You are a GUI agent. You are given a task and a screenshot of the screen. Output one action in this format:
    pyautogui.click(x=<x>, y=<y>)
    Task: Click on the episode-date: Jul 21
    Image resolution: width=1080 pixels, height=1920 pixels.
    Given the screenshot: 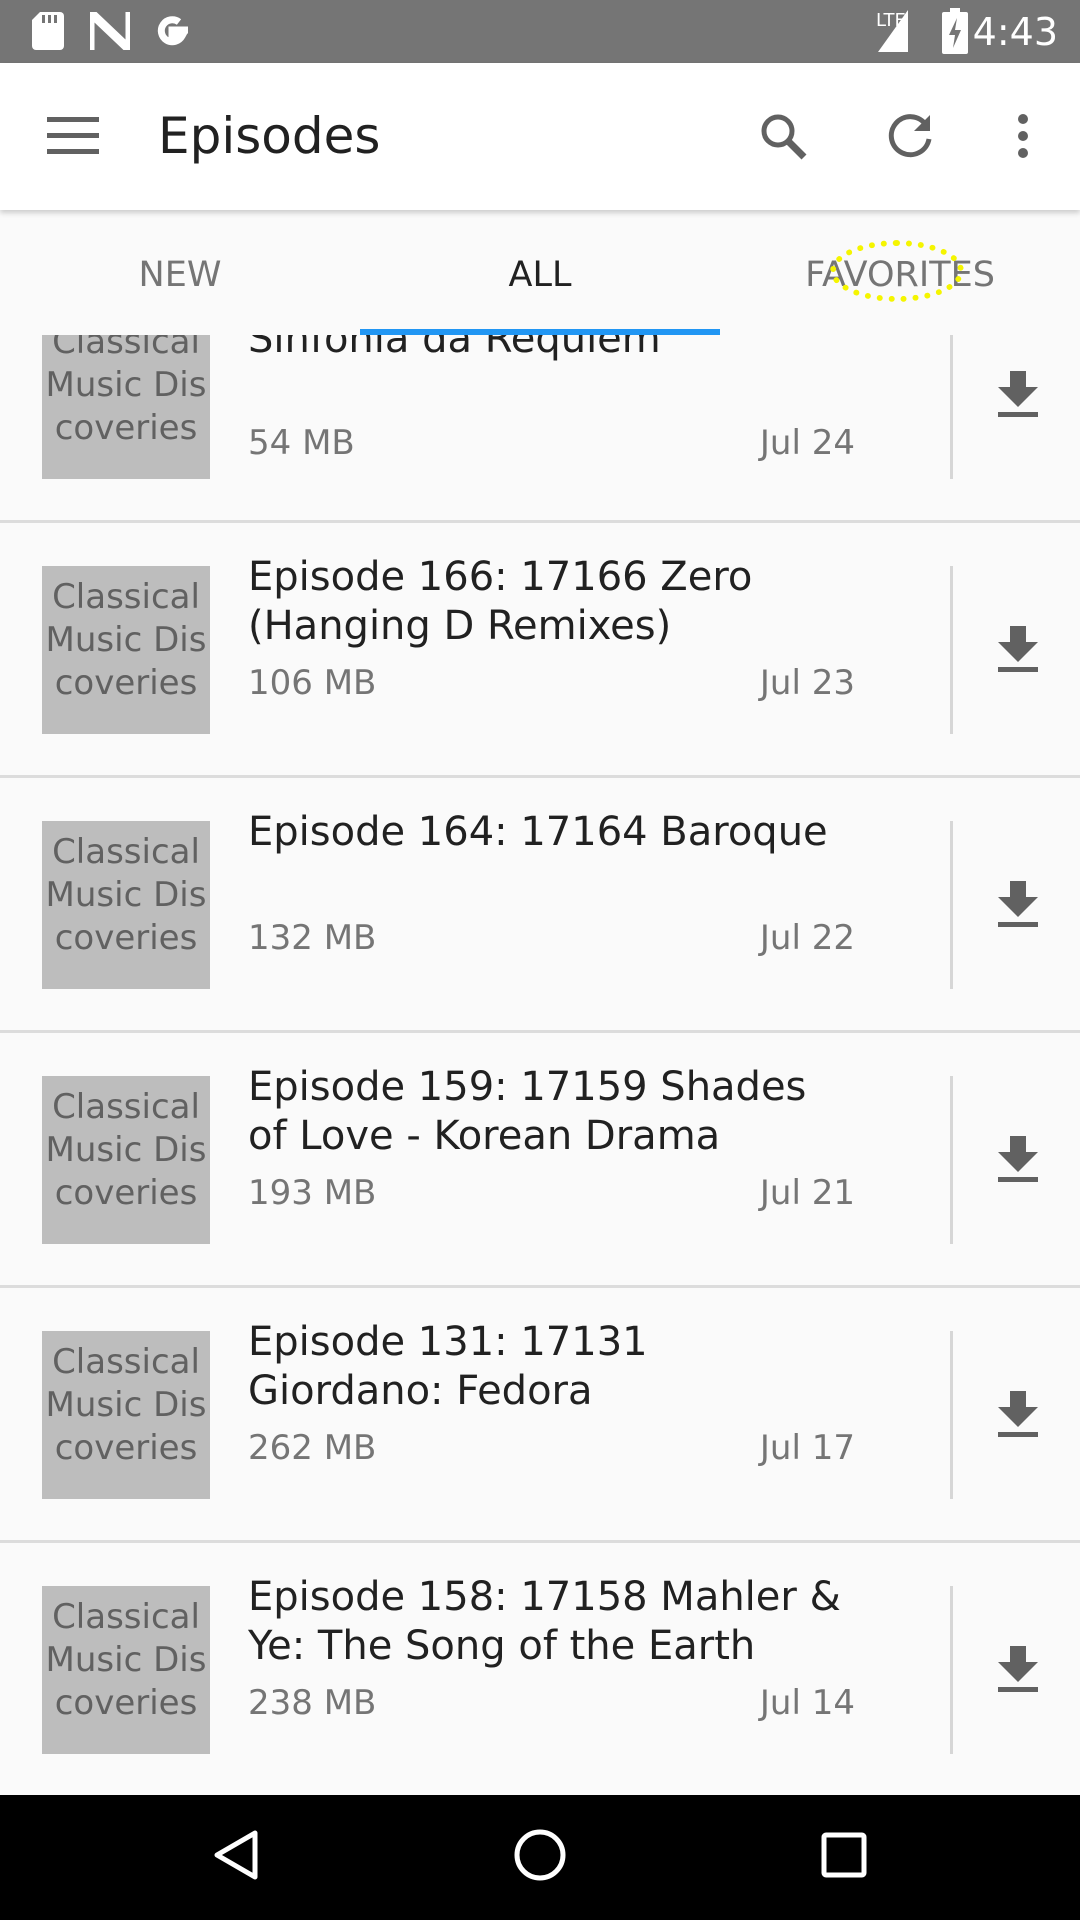 What is the action you would take?
    pyautogui.click(x=807, y=1193)
    